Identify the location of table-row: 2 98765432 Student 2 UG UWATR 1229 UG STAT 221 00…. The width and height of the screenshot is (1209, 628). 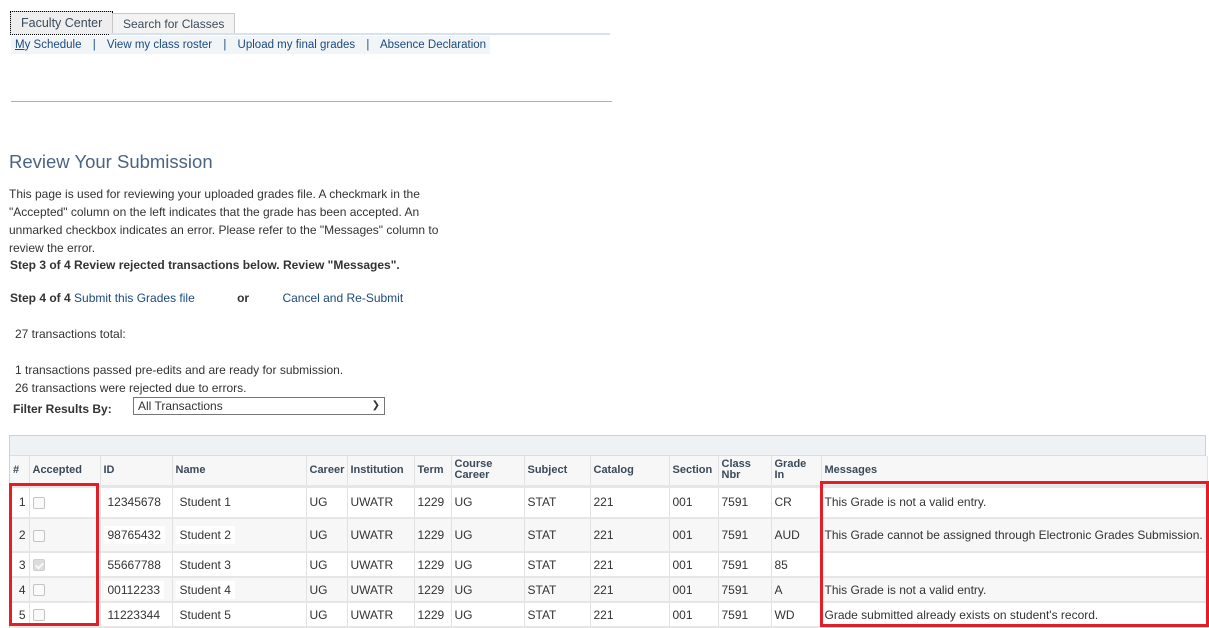
(609, 535).